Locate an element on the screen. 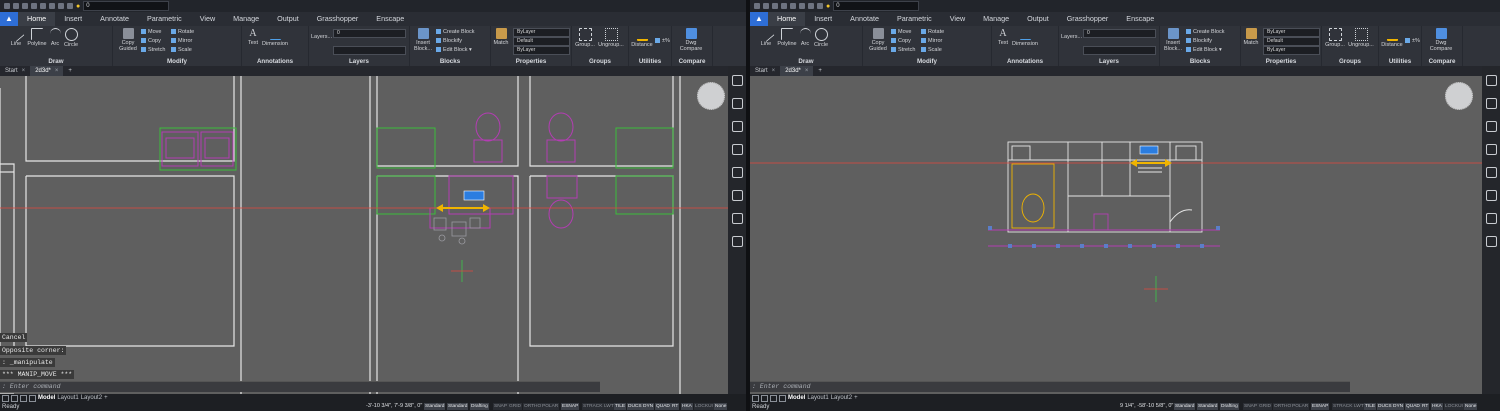  first-layout-icon is located at coordinates (5, 398).